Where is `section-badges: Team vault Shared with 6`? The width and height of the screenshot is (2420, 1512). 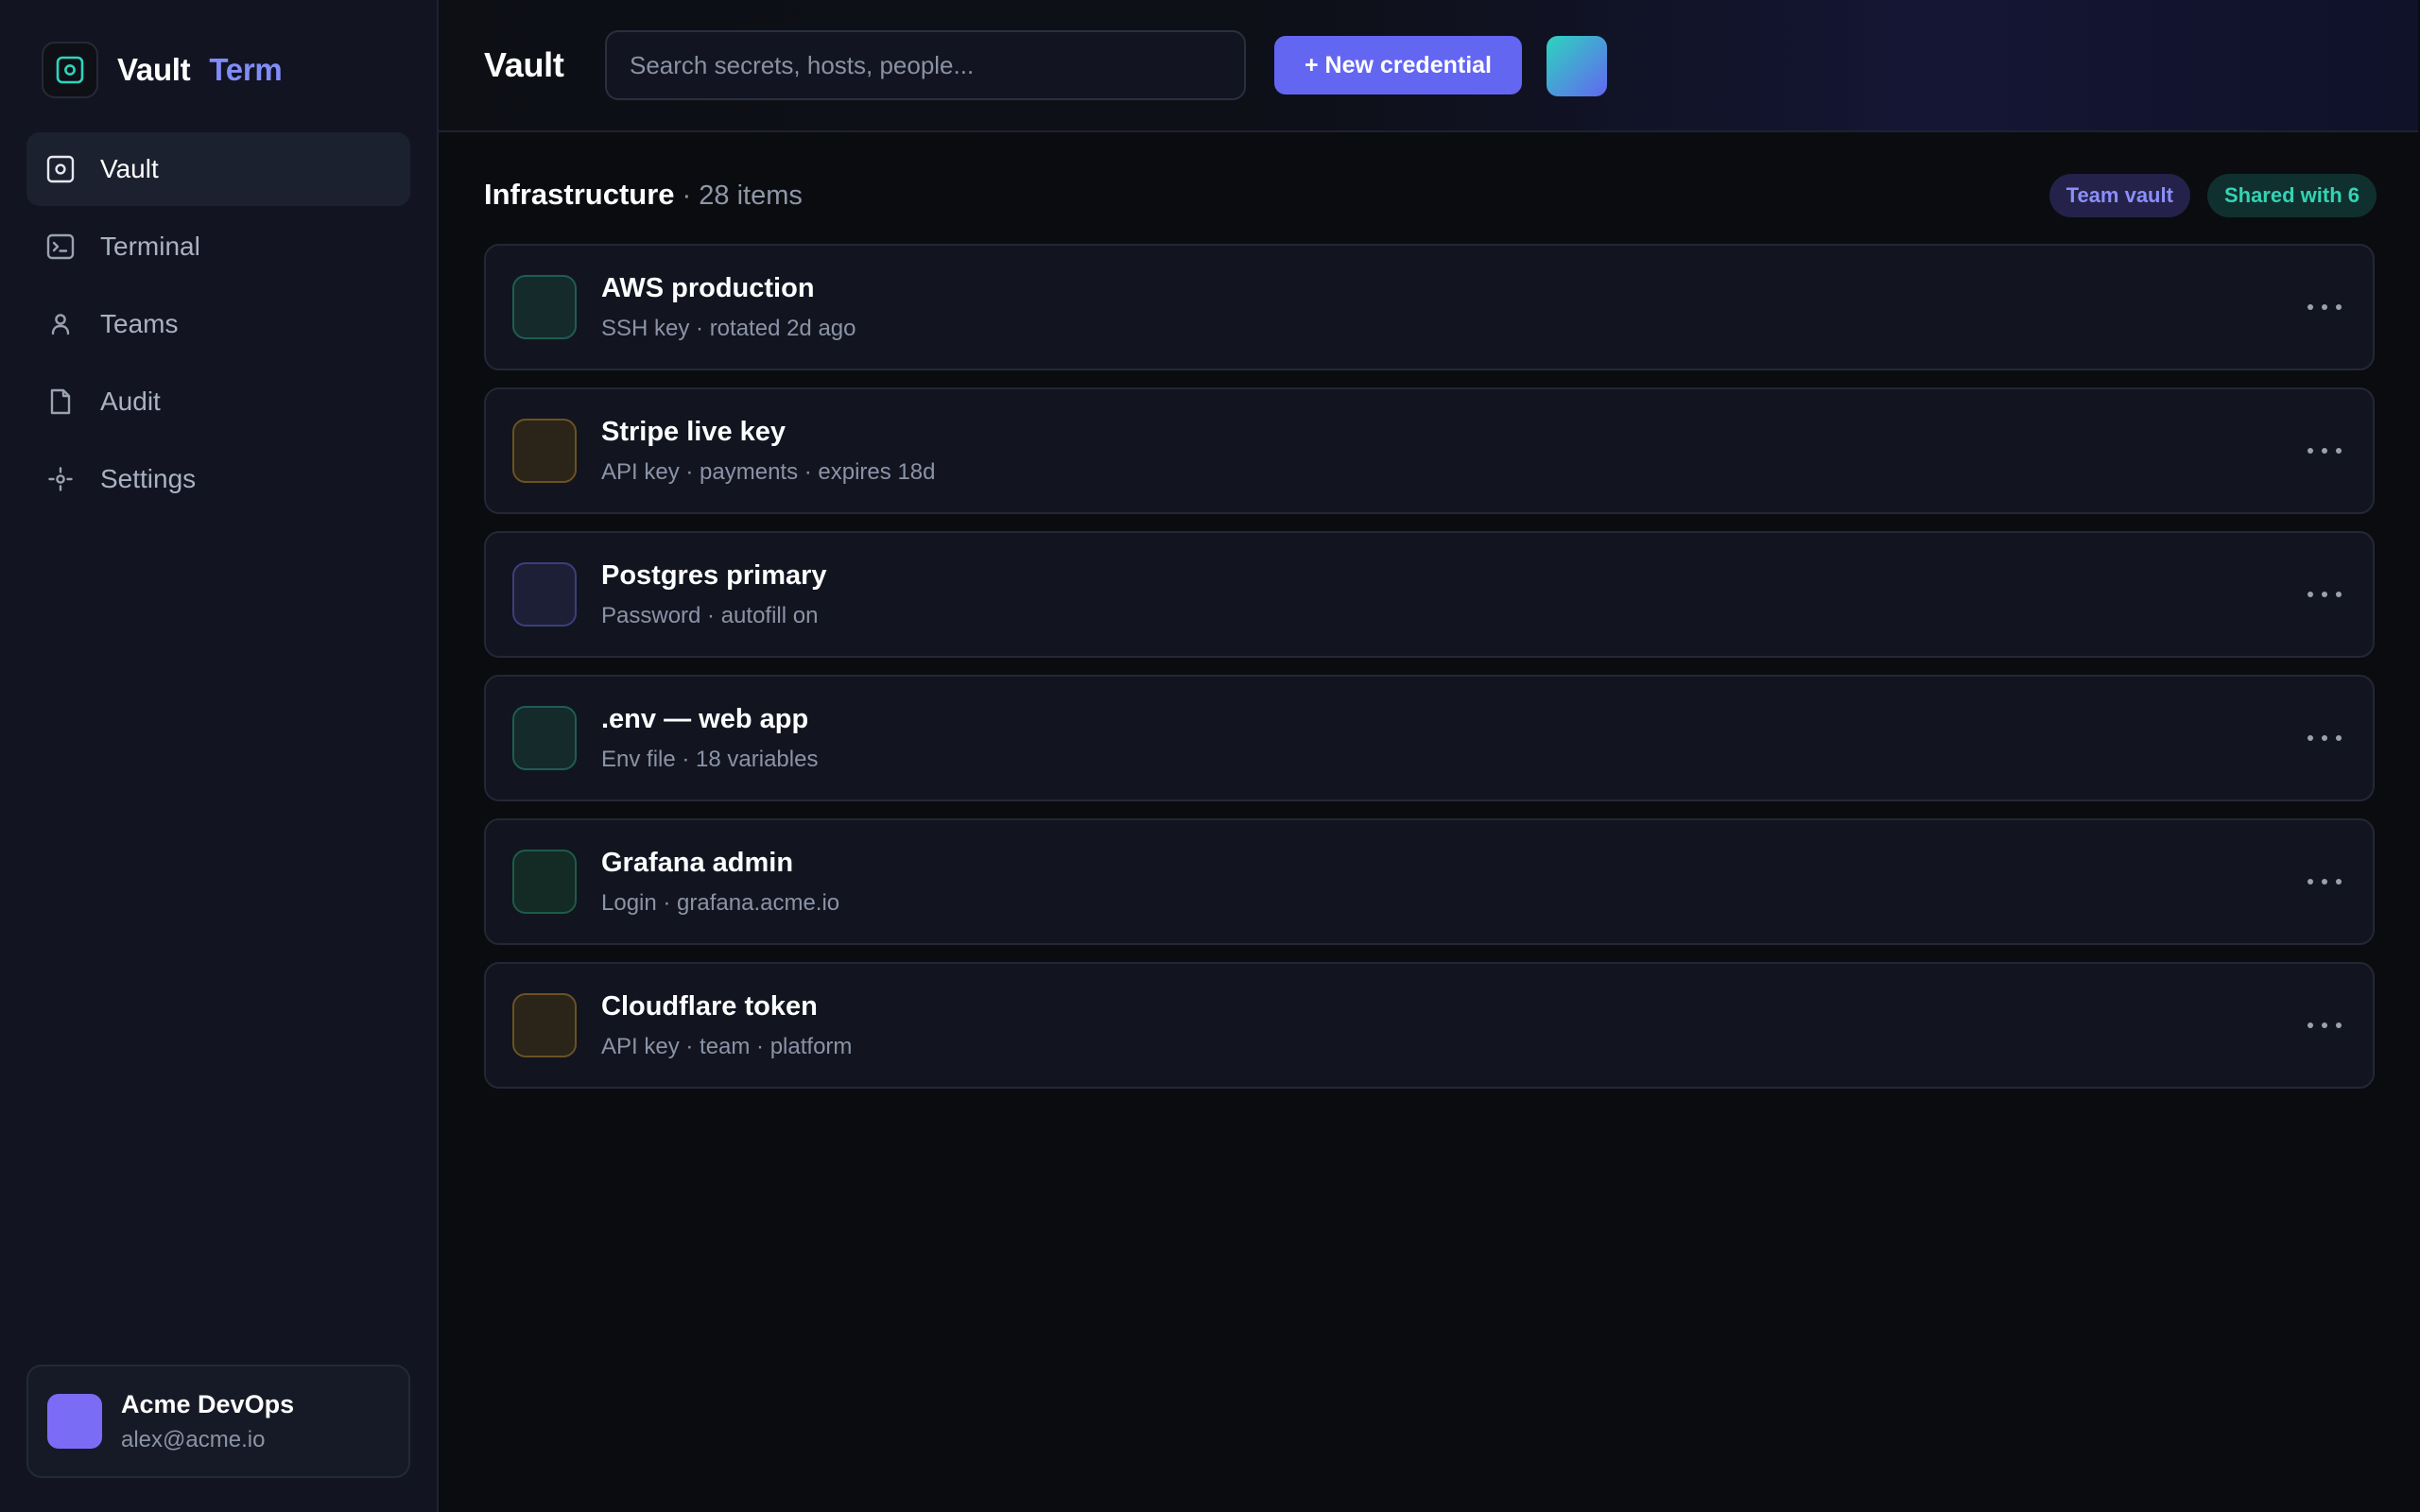
section-badges: Team vault Shared with 6 is located at coordinates (2212, 195).